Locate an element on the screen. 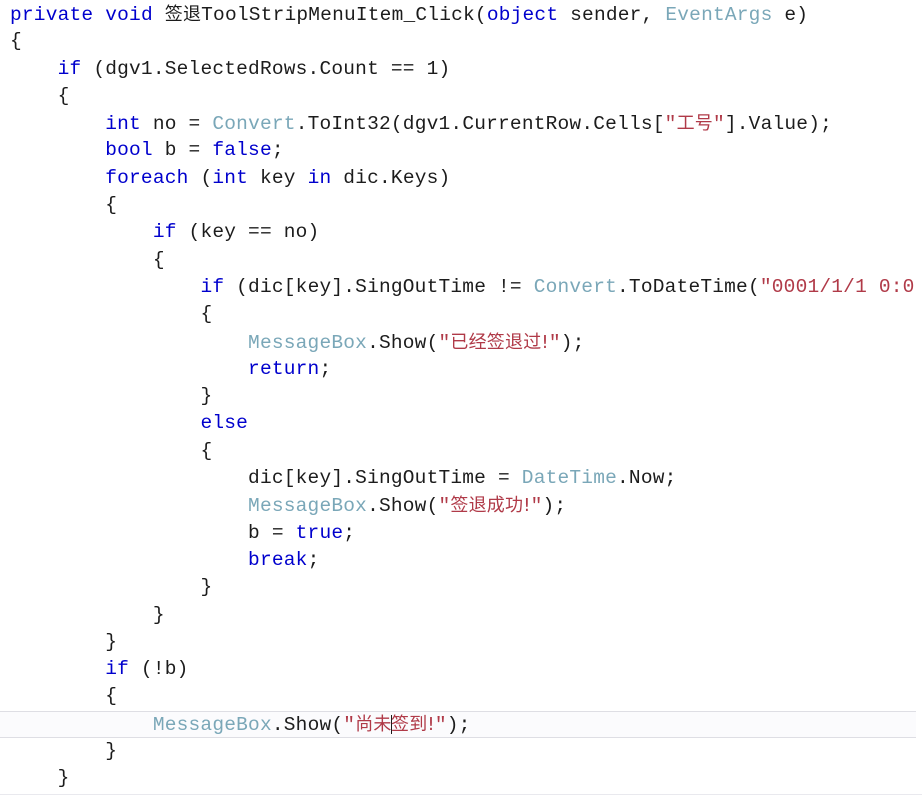 The height and width of the screenshot is (796, 922). code-line: if (!b) is located at coordinates (461, 669).